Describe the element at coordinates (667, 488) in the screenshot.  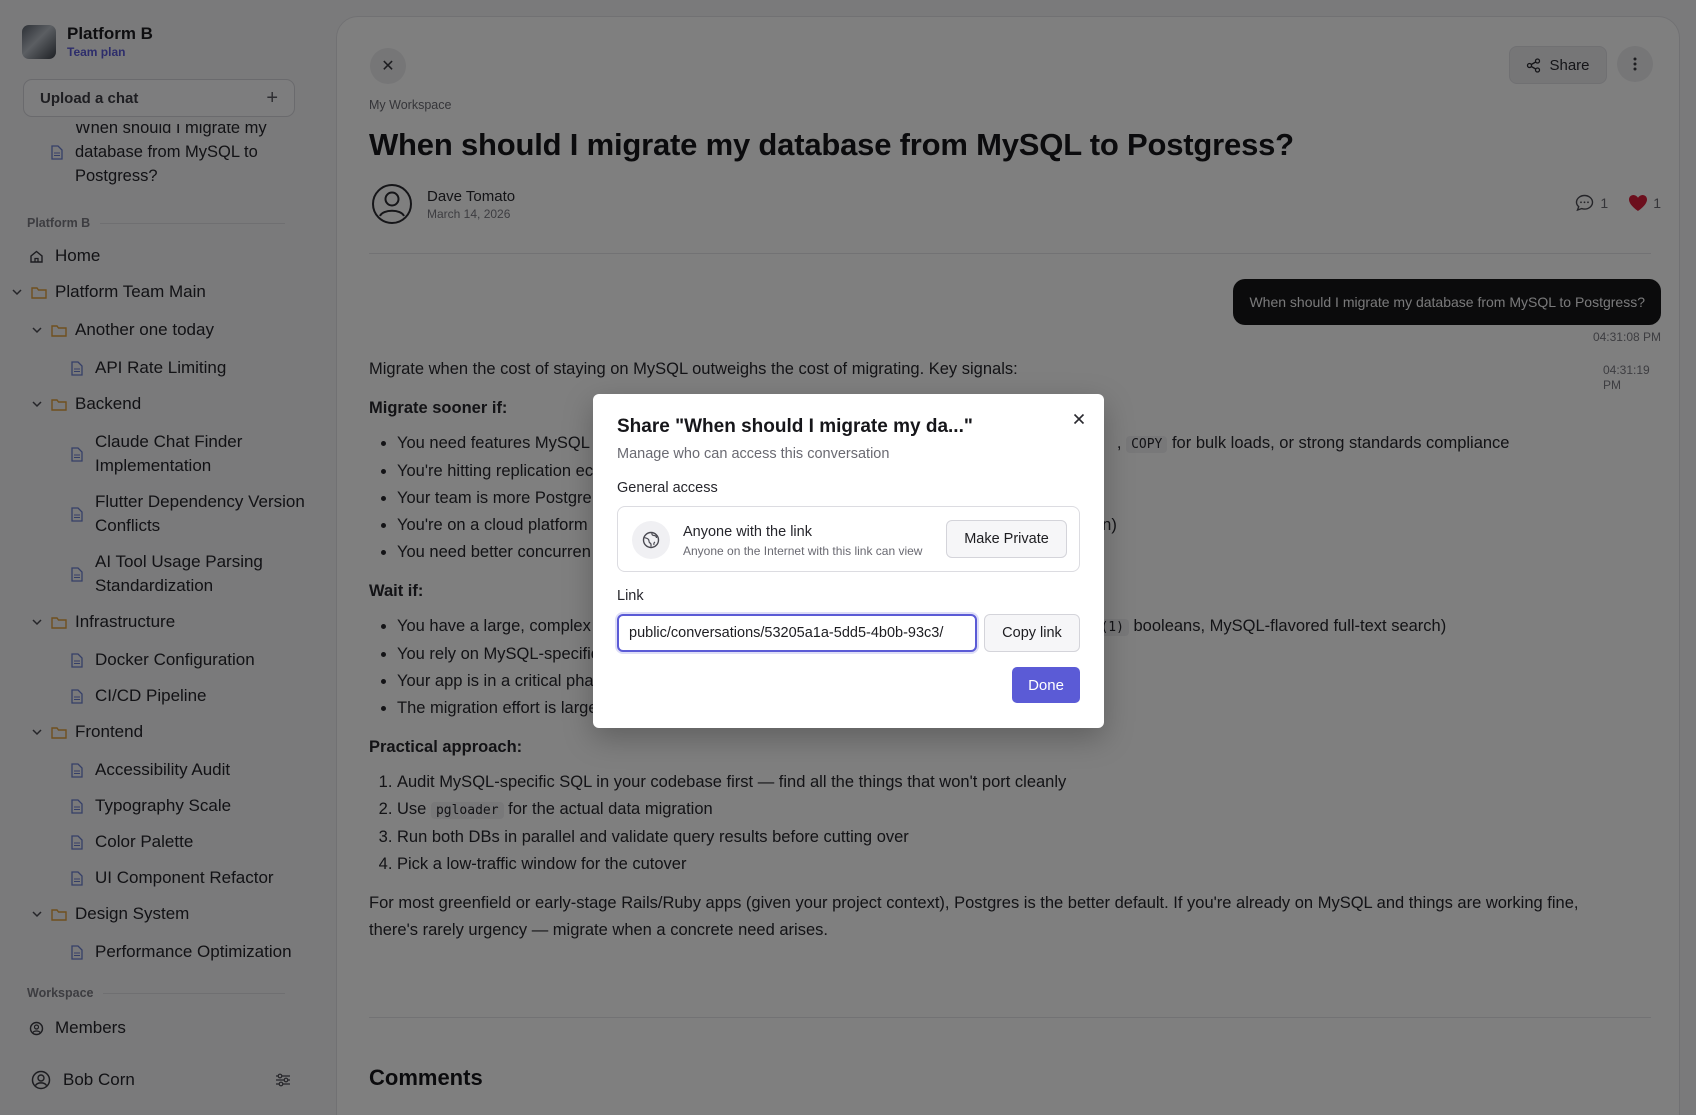
I see `general-access-label: General access` at that location.